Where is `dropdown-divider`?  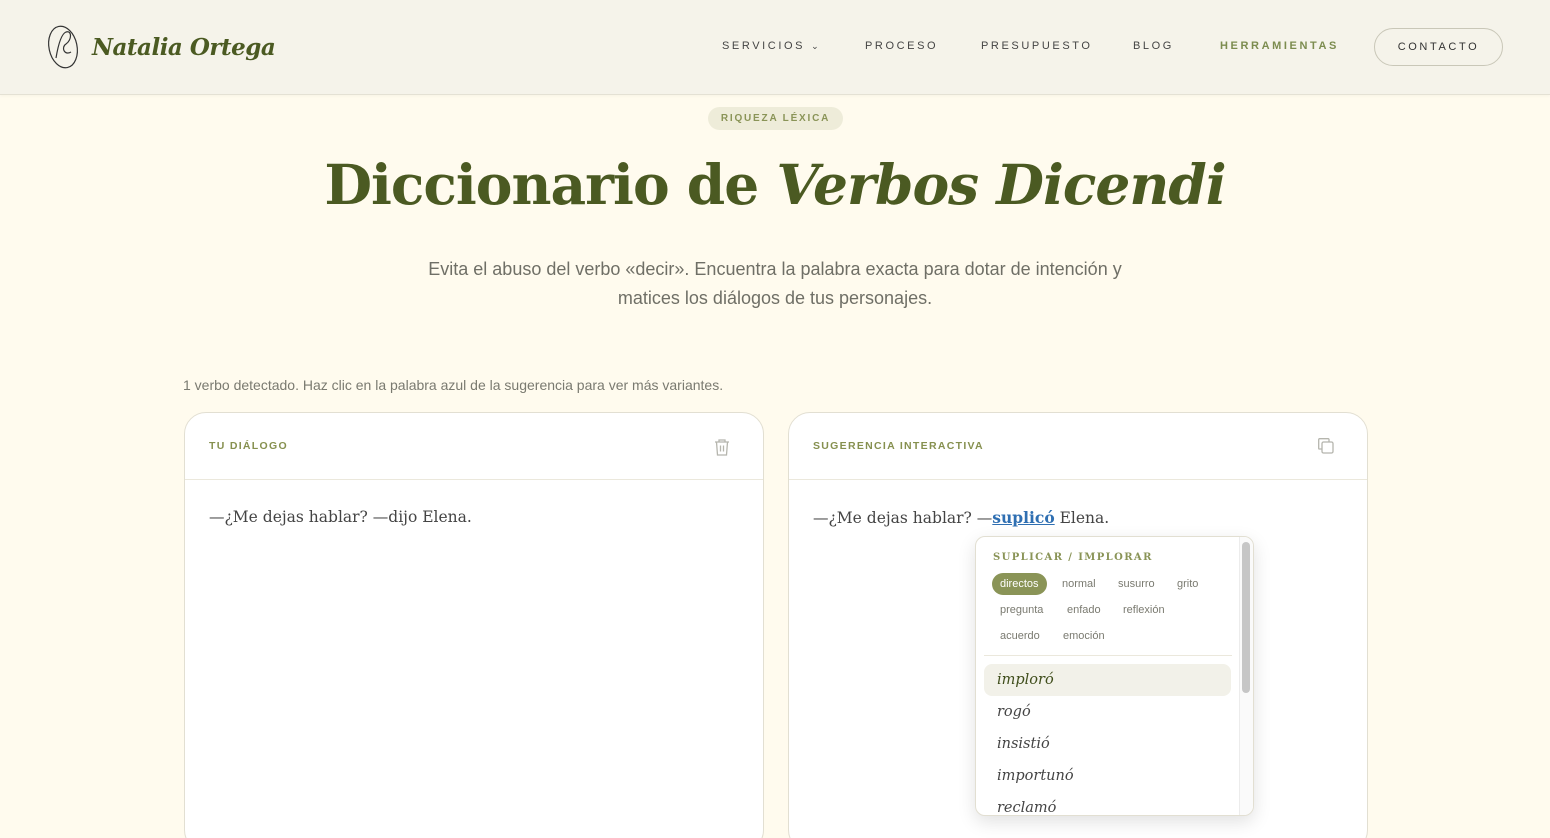 dropdown-divider is located at coordinates (1108, 655).